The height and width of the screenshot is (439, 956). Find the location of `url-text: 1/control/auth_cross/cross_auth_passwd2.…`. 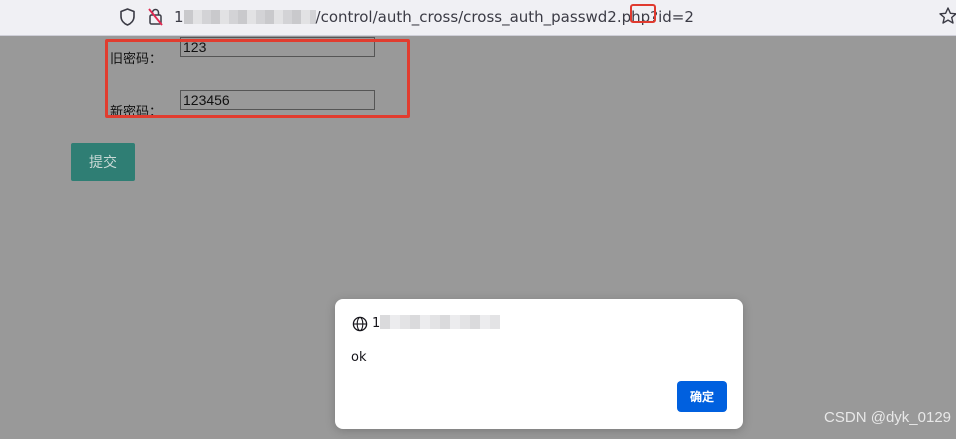

url-text: 1/control/auth_cross/cross_auth_passwd2.… is located at coordinates (434, 17).